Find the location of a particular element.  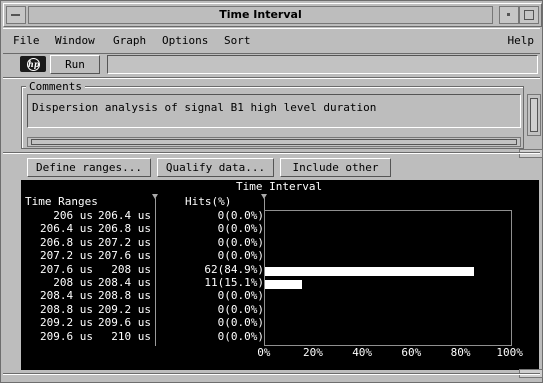

window-title: Time Interval is located at coordinates (260, 15).